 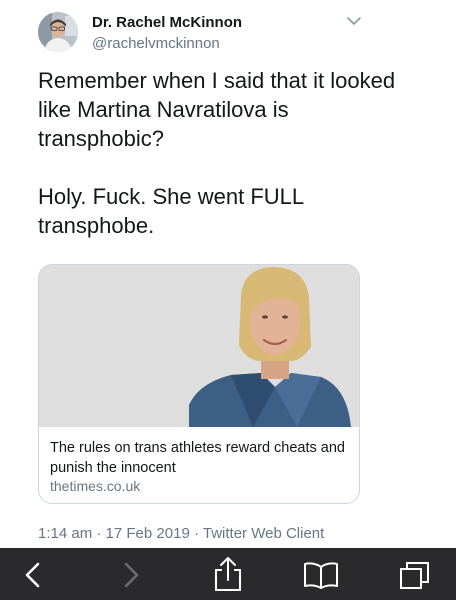 I want to click on tweet-paragraph: Holy. Fuck. She went FULL transphobe., so click(x=171, y=211).